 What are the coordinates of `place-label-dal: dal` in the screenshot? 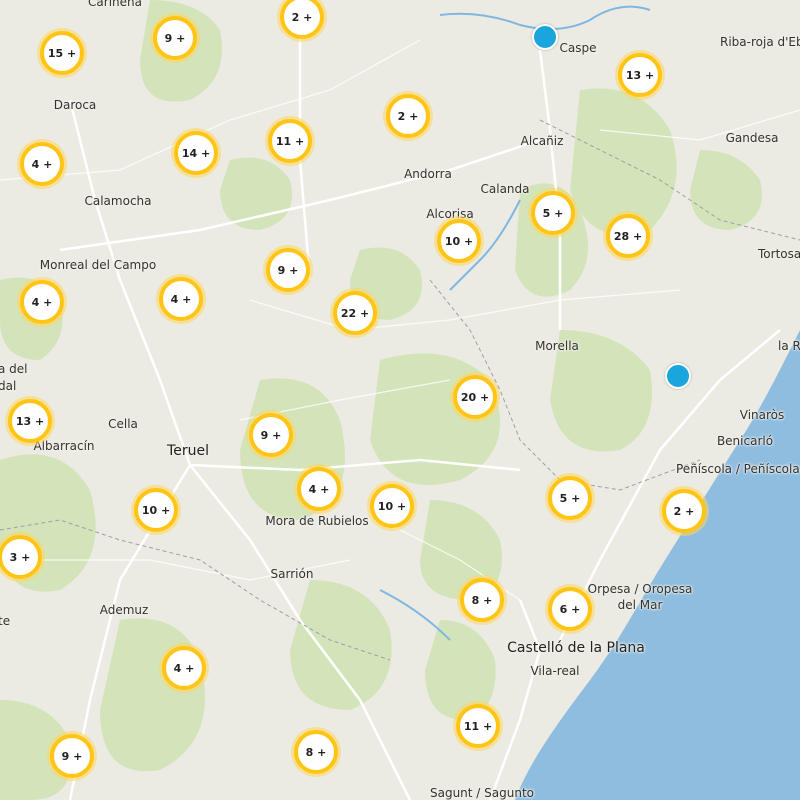 It's located at (8, 386).